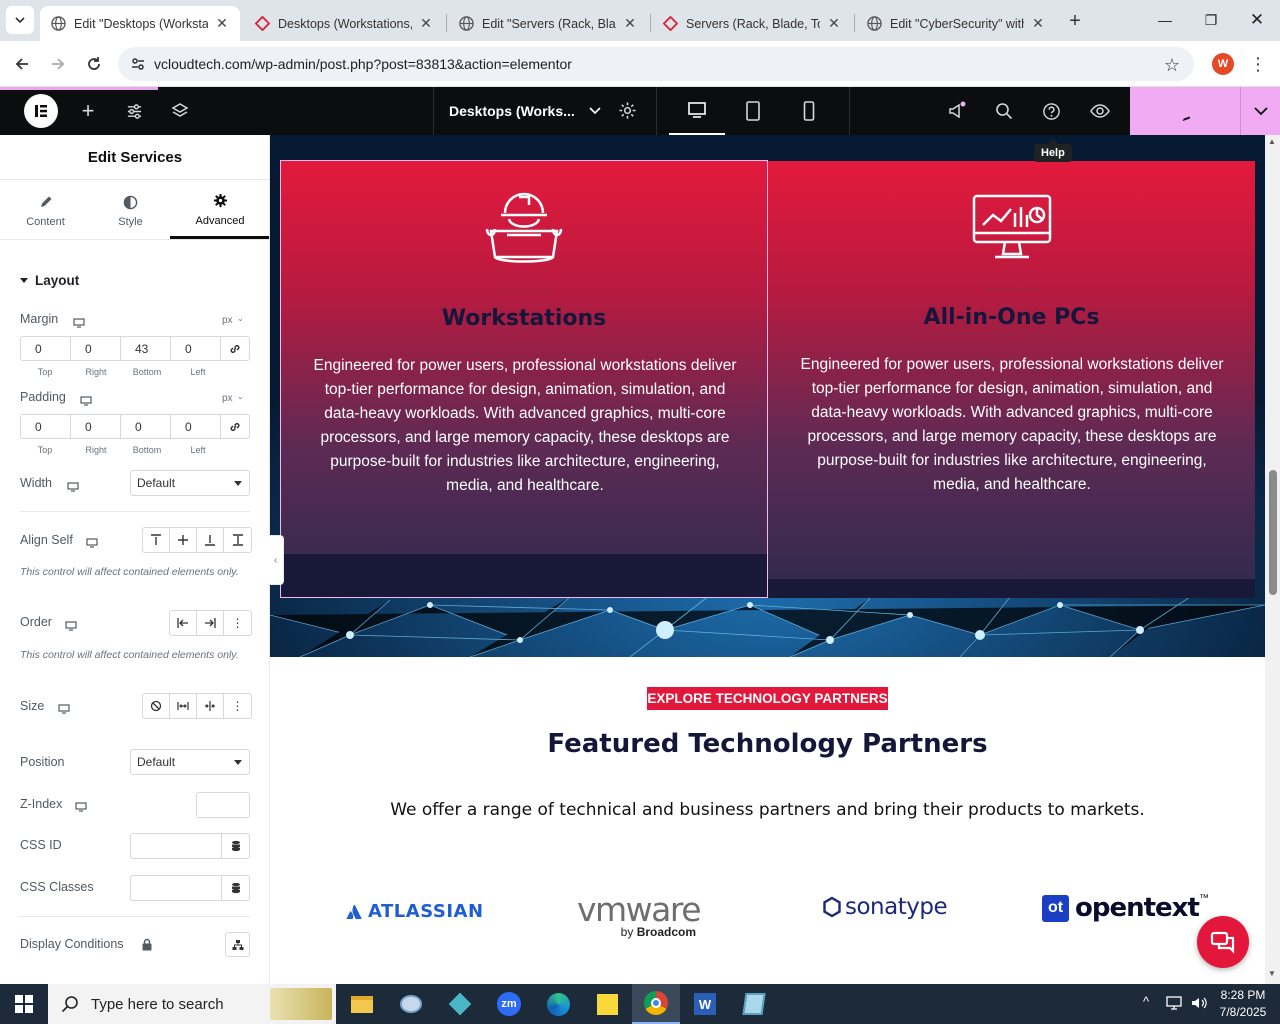 The width and height of the screenshot is (1280, 1024). What do you see at coordinates (656, 1004) in the screenshot?
I see `chrome-app` at bounding box center [656, 1004].